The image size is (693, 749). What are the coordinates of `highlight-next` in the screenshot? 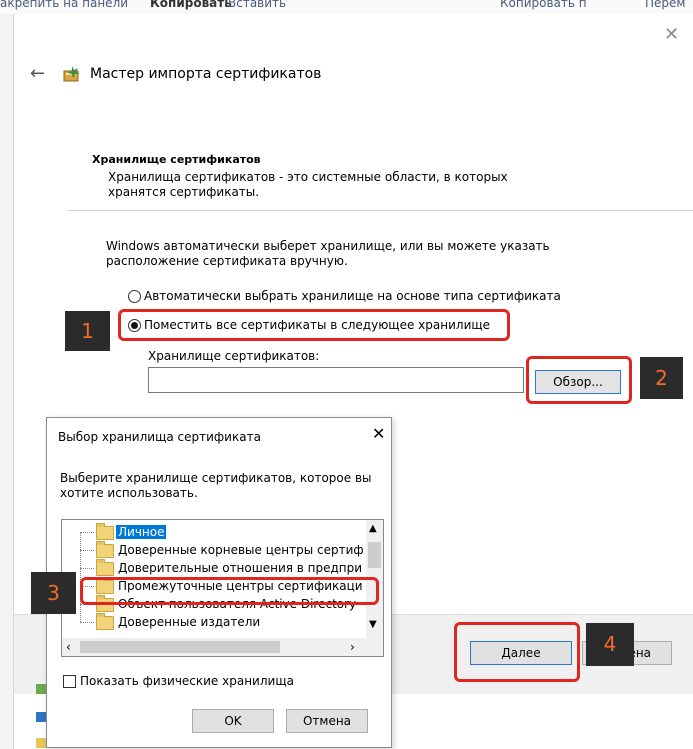 It's located at (517, 652).